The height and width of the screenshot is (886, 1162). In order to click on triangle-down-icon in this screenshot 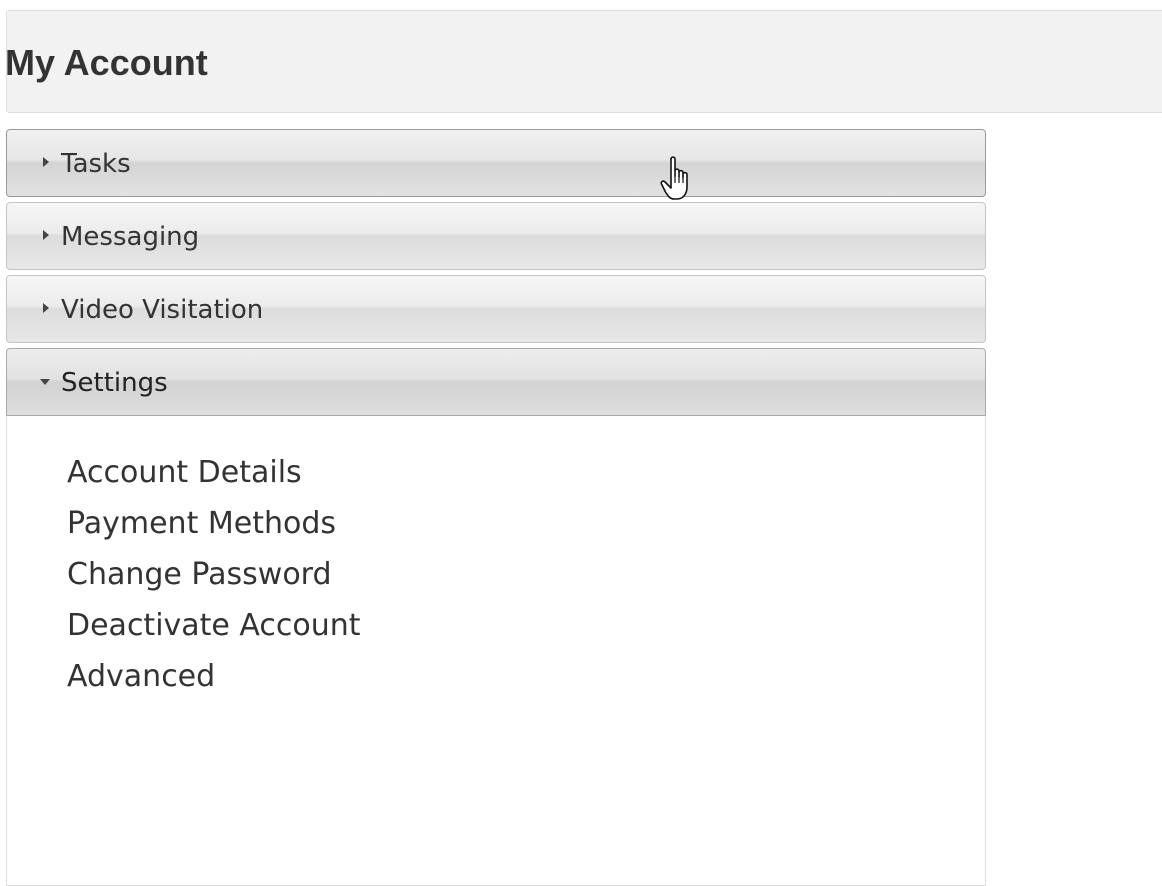, I will do `click(45, 382)`.